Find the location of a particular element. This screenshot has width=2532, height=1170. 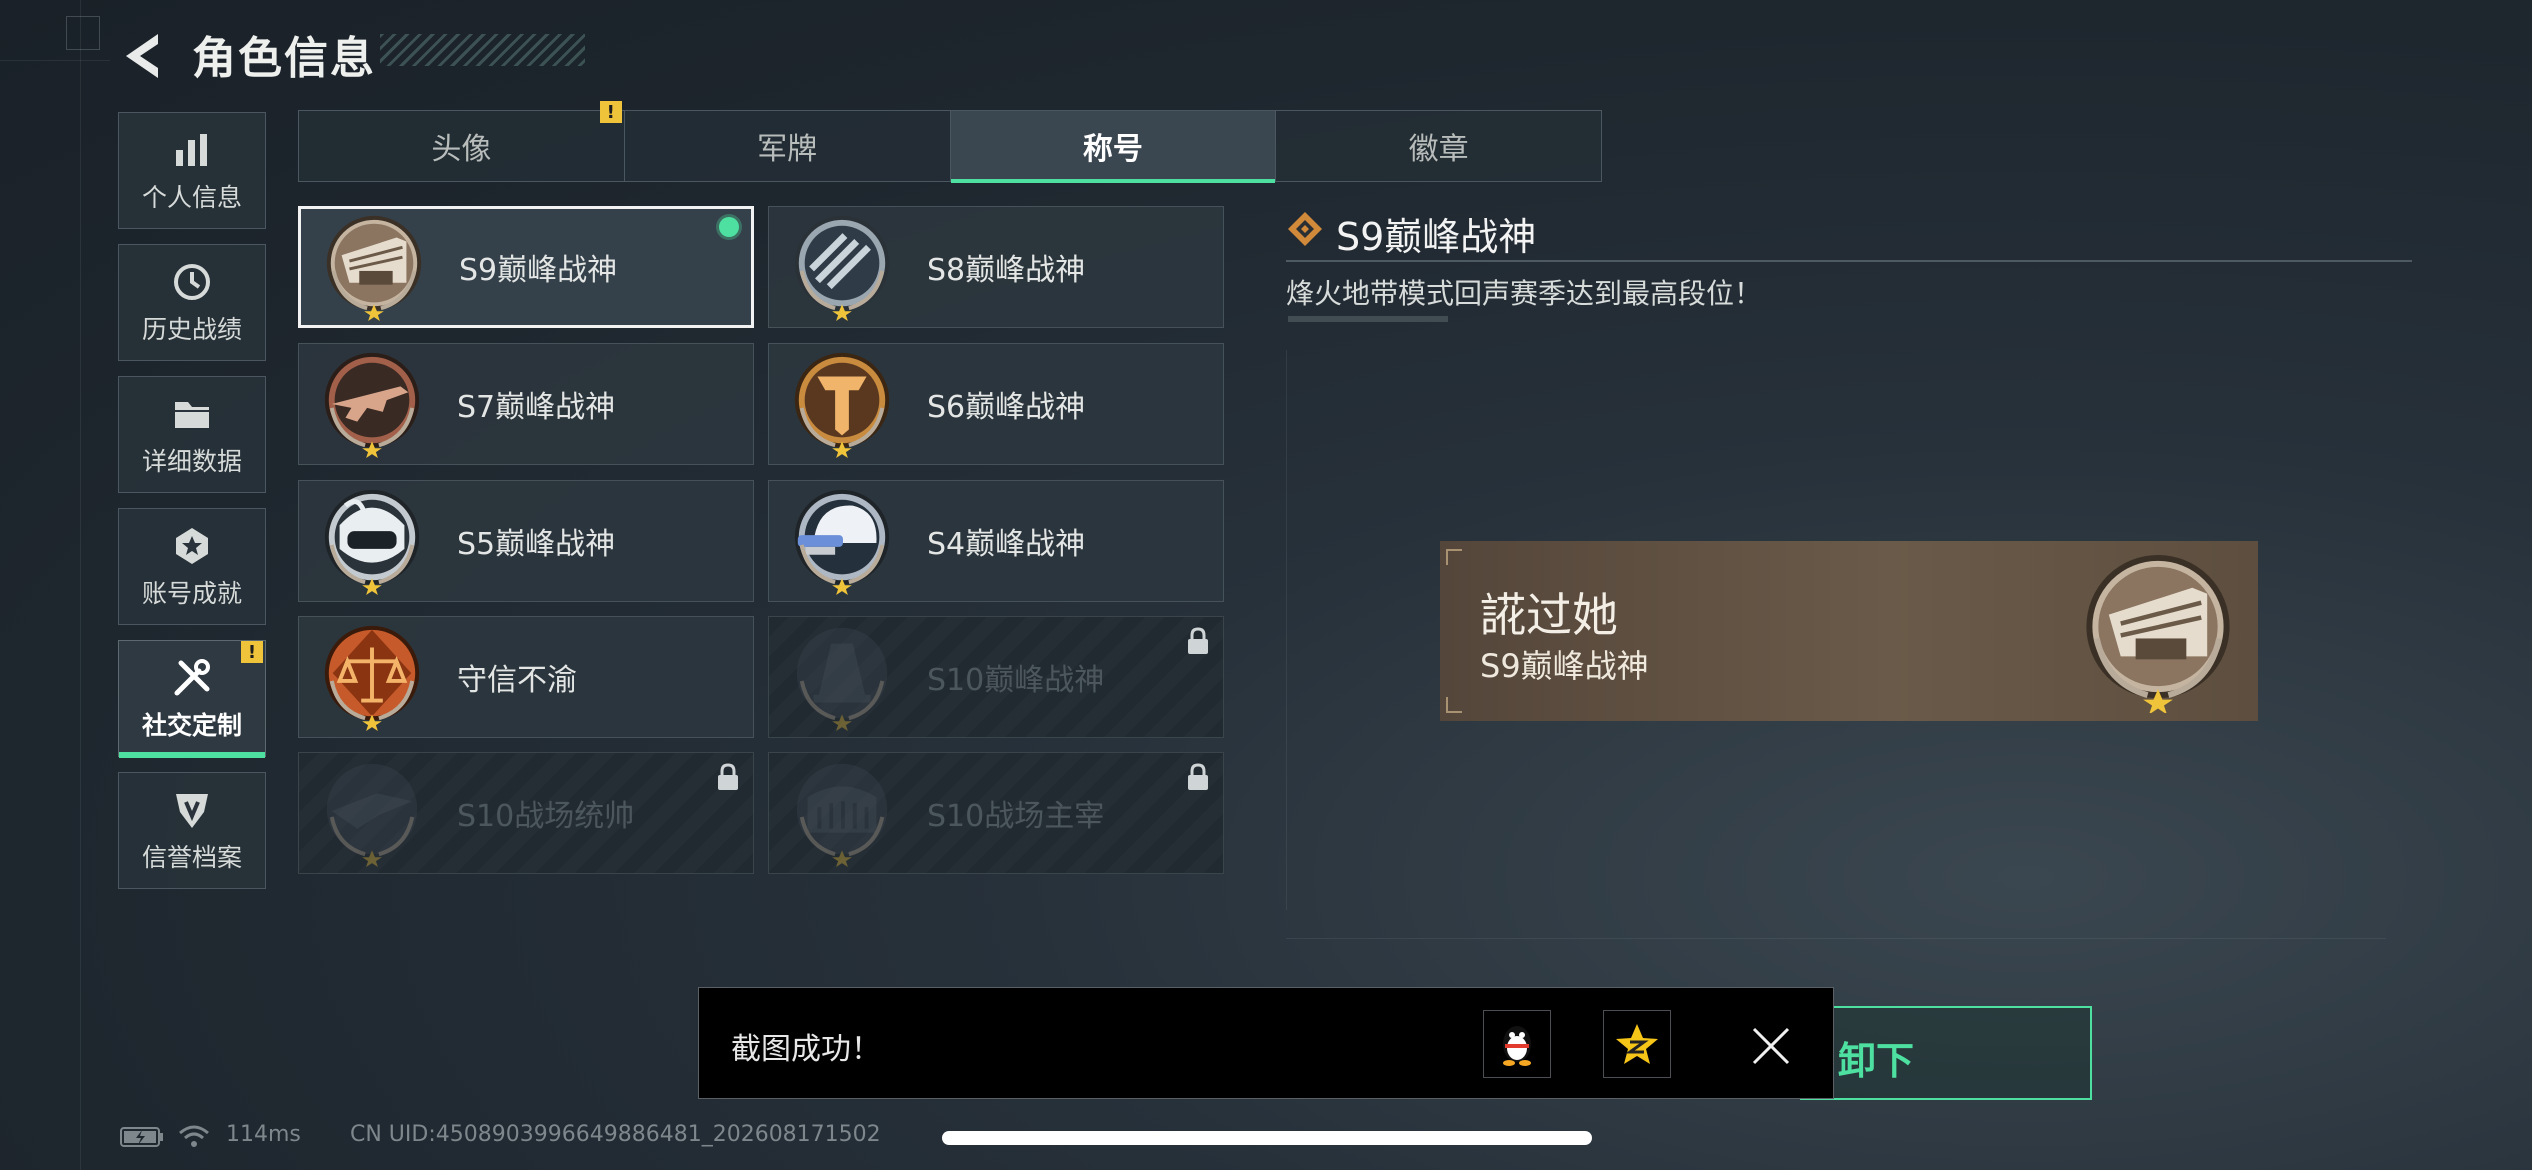

title-card-s10-dominator: S10战场主宰 is located at coordinates (996, 813).